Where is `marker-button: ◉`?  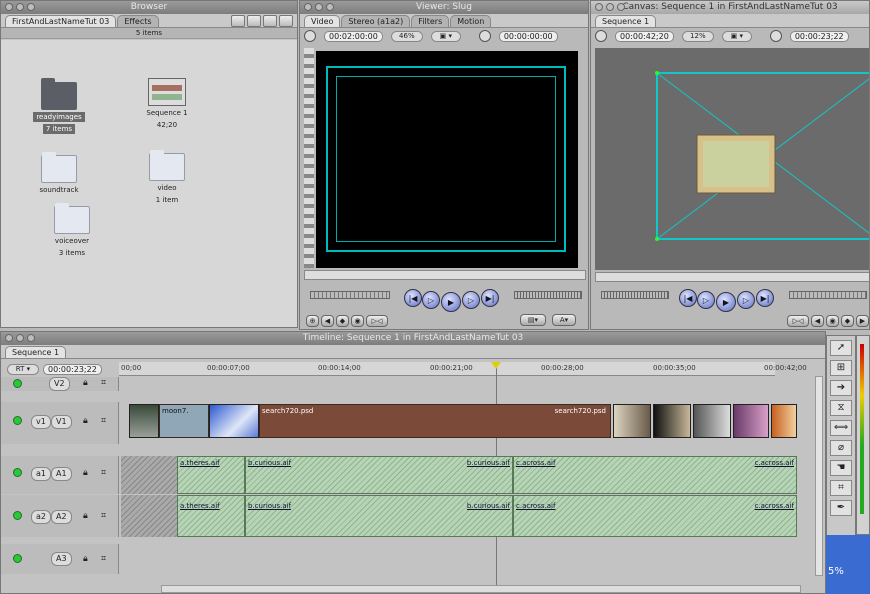
marker-button: ◉ is located at coordinates (357, 321).